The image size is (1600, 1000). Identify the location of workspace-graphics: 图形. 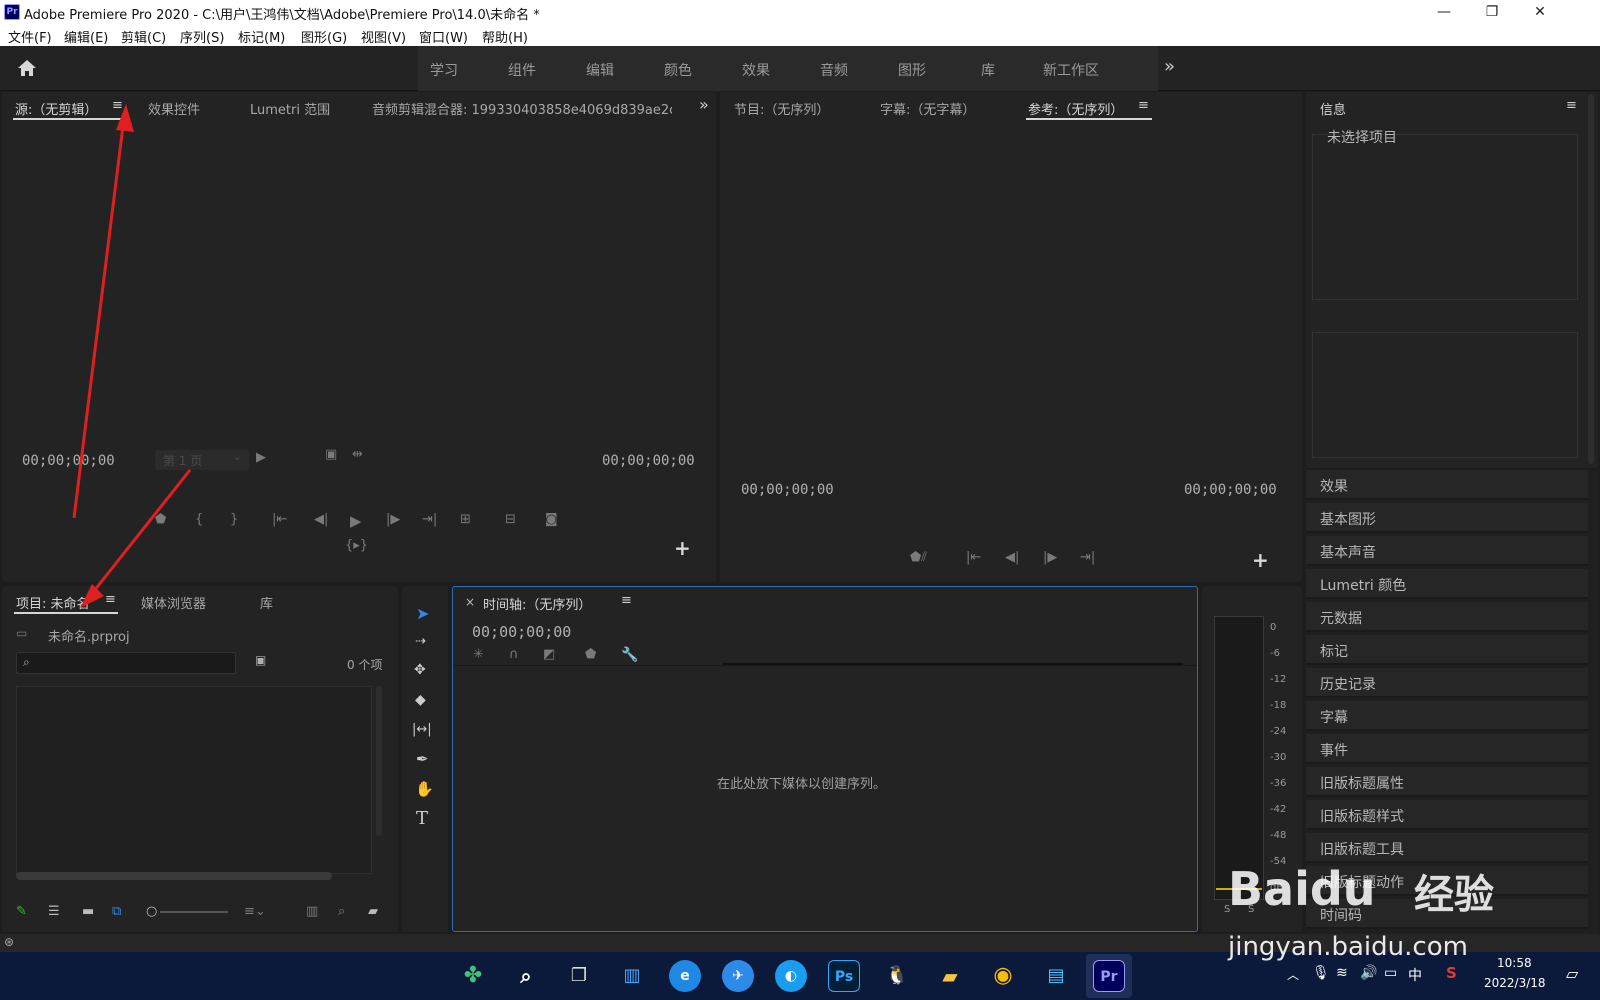
(912, 70).